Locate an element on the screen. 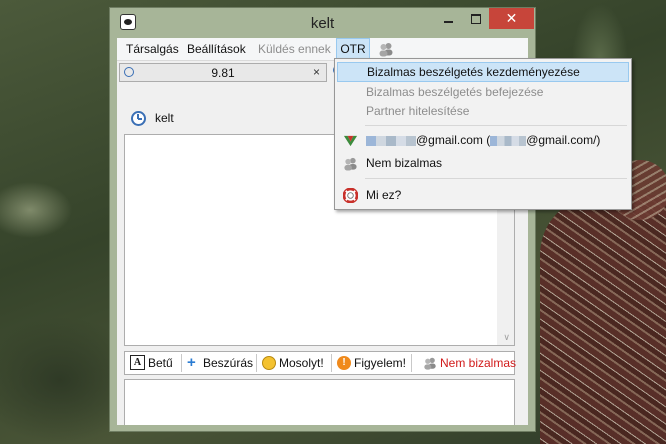 The width and height of the screenshot is (666, 444). insert-button-label: Beszúrás is located at coordinates (228, 363).